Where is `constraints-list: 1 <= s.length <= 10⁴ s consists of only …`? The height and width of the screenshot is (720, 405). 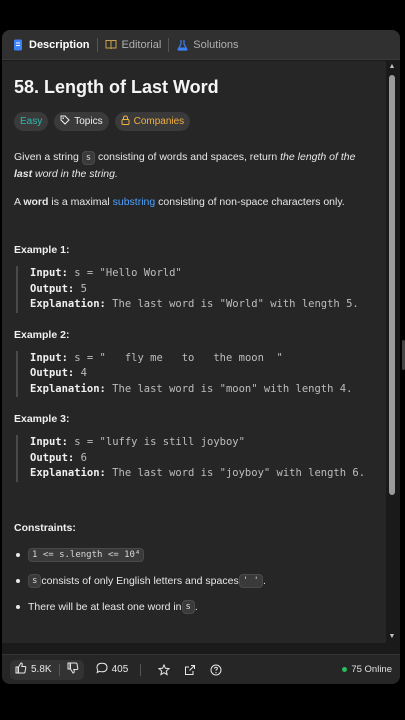 constraints-list: 1 <= s.length <= 10⁴ s consists of only … is located at coordinates (194, 580).